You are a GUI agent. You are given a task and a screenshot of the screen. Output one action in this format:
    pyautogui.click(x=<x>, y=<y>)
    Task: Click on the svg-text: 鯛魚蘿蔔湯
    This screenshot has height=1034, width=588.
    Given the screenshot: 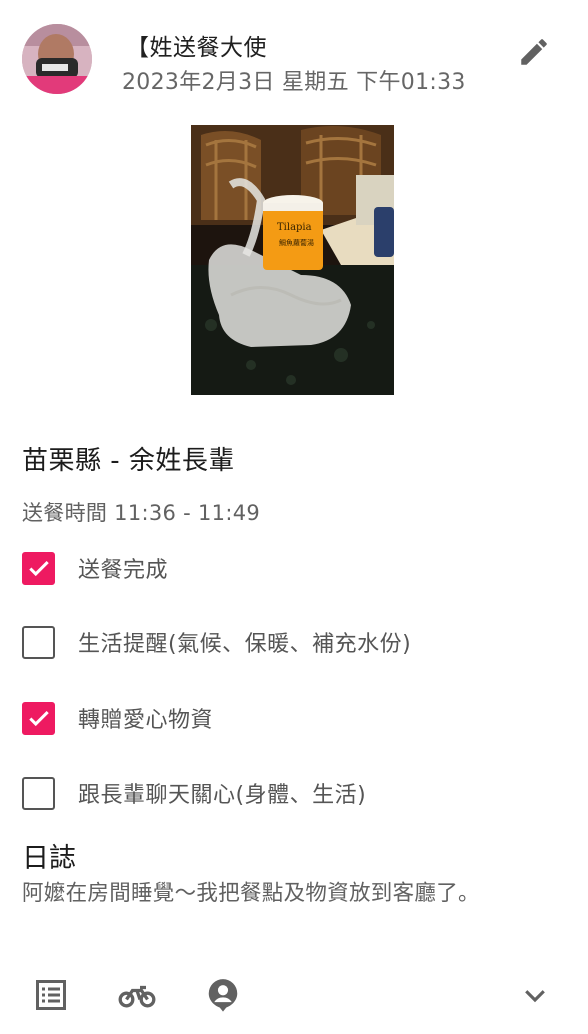 What is the action you would take?
    pyautogui.click(x=296, y=242)
    